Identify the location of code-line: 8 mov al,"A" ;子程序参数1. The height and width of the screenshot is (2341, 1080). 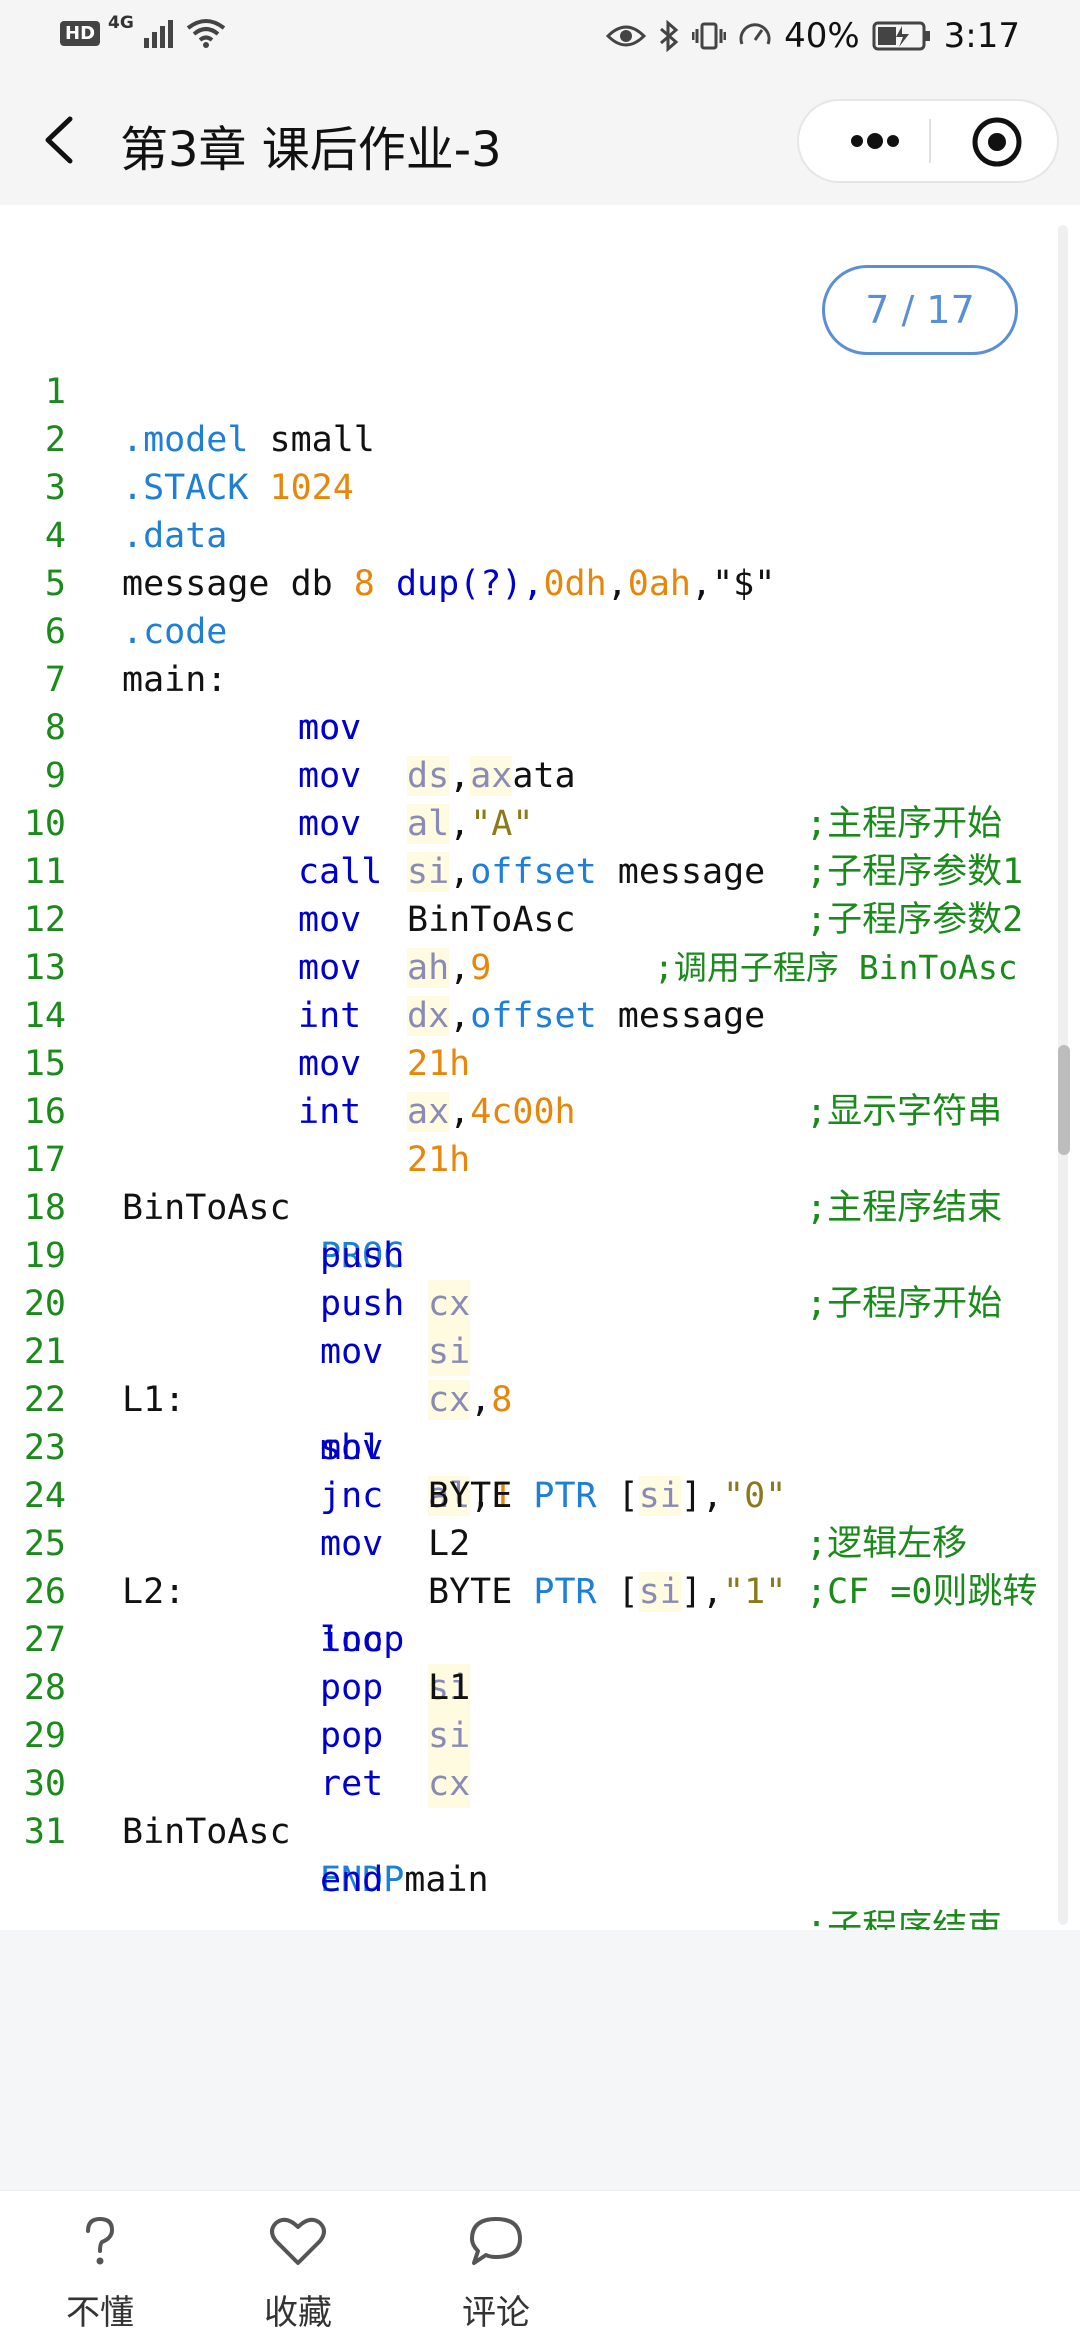
(540, 774).